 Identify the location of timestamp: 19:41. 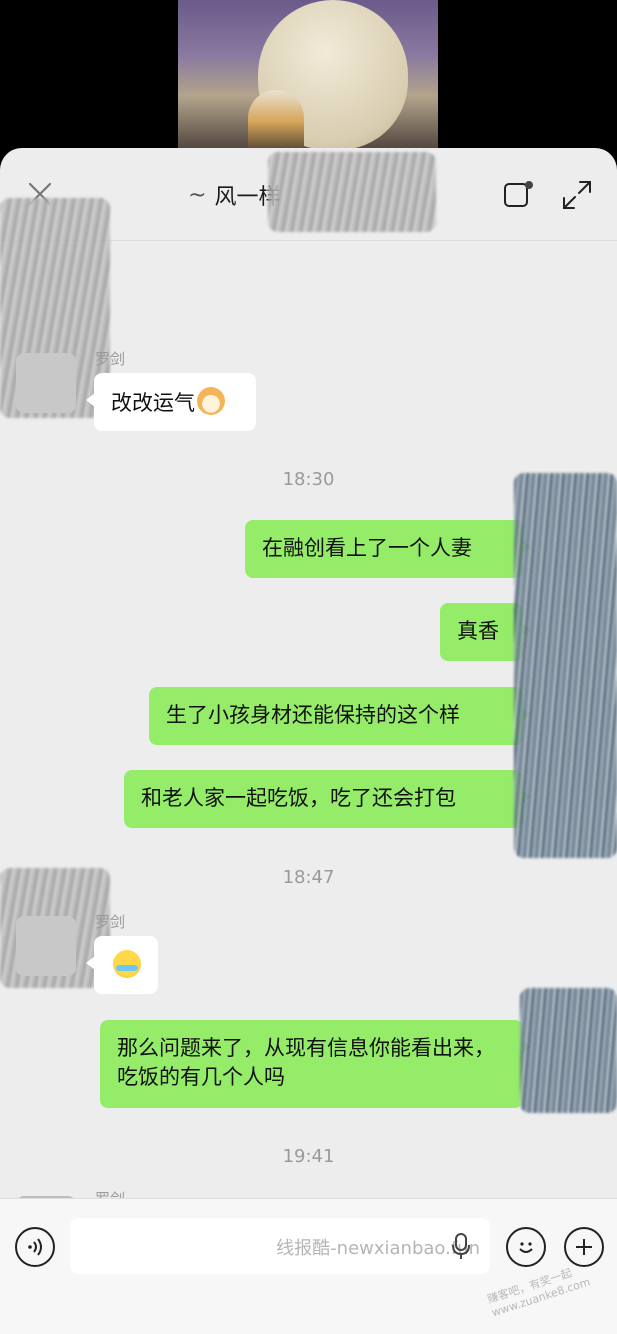
(308, 1156).